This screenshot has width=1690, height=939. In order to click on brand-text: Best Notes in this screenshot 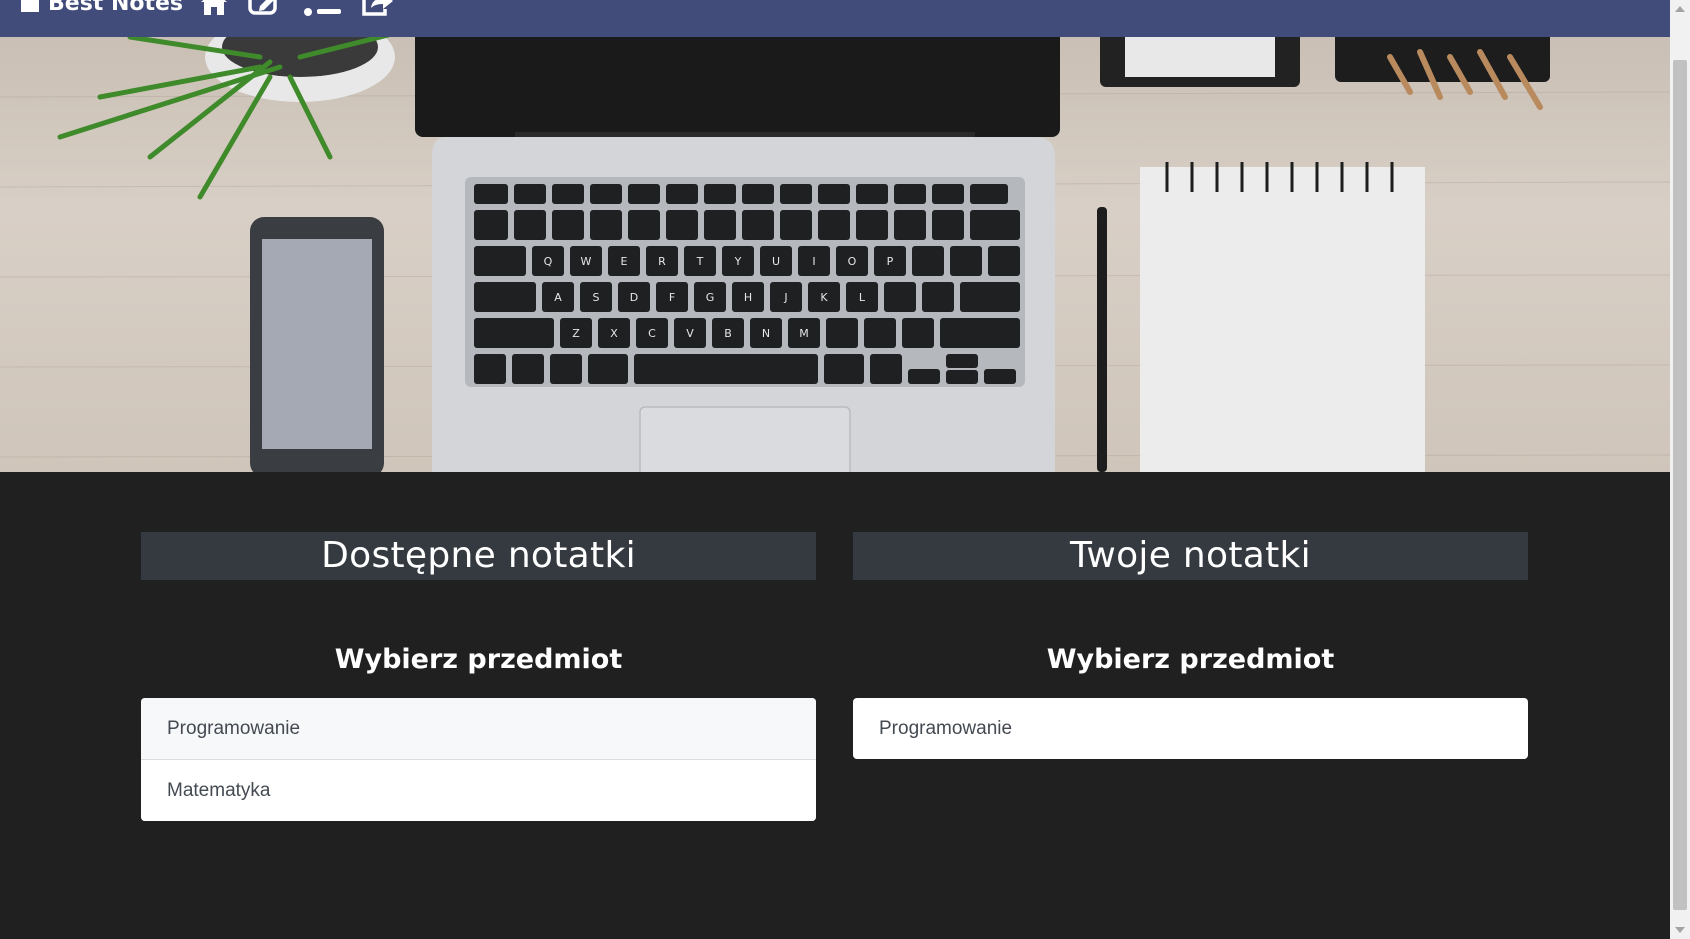, I will do `click(116, 8)`.